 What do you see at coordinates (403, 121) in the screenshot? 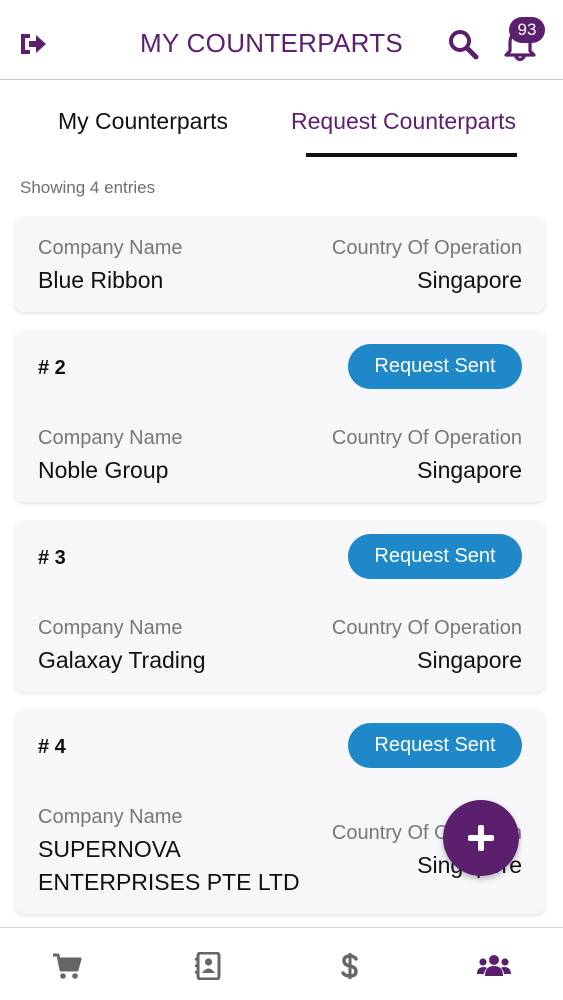
I see `tab-request-counterparts: Request Counterparts` at bounding box center [403, 121].